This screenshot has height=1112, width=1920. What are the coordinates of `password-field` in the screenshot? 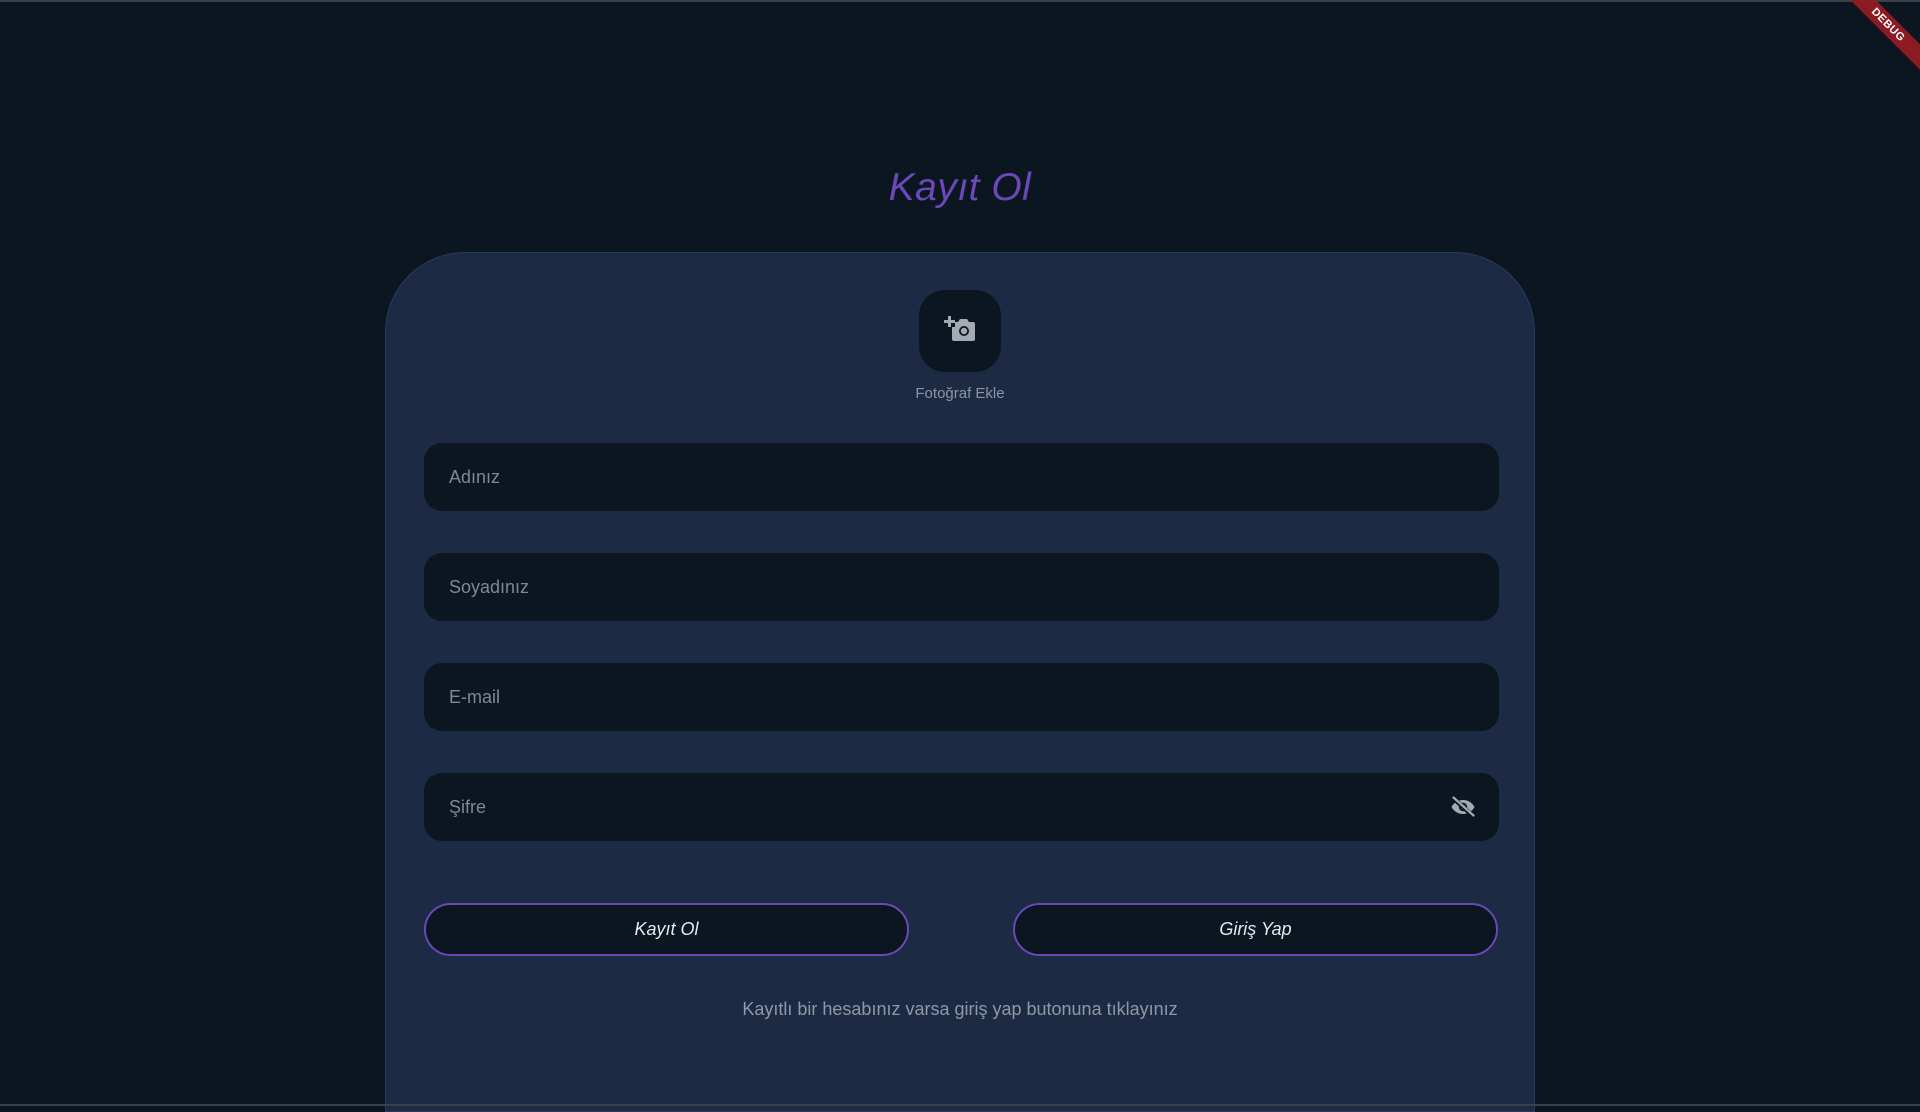 It's located at (961, 807).